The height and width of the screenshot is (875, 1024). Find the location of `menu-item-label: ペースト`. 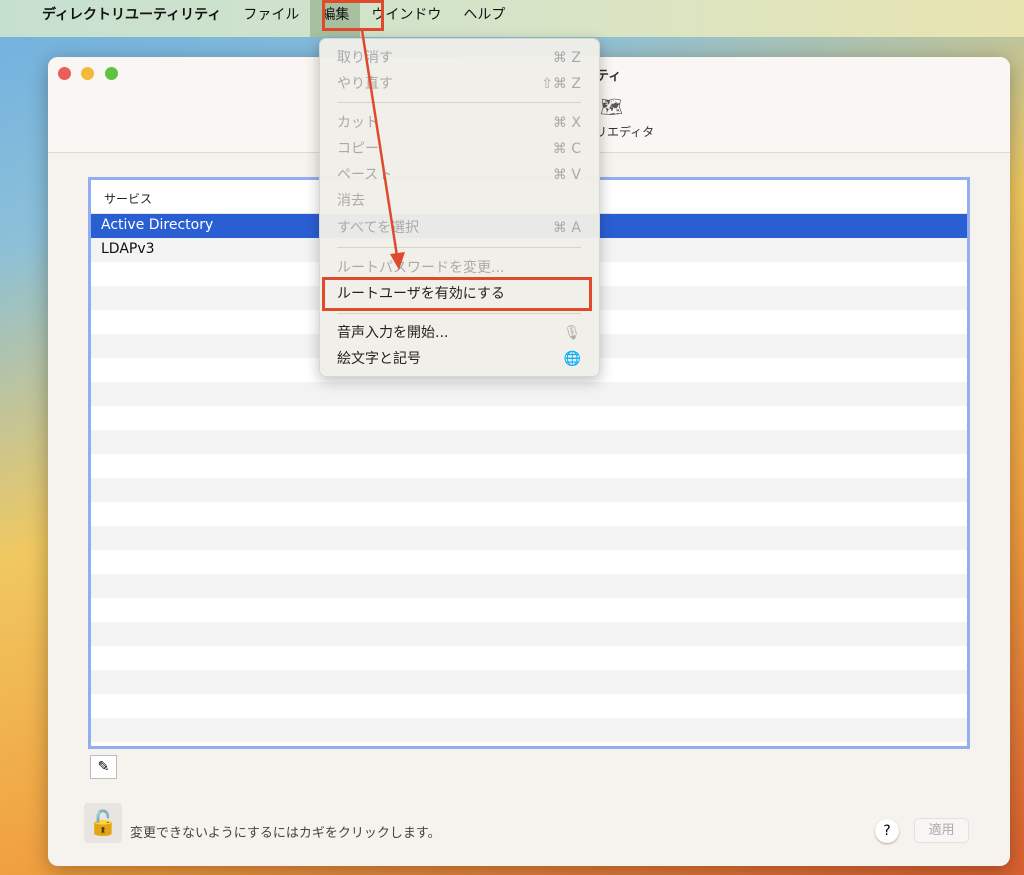

menu-item-label: ペースト is located at coordinates (365, 175).